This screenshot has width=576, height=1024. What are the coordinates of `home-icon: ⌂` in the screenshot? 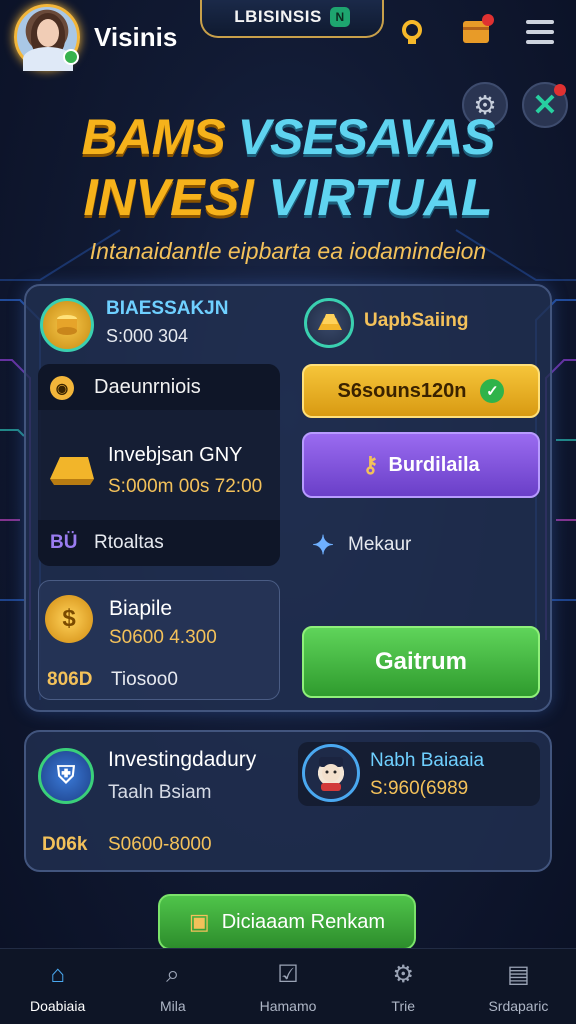 It's located at (57, 974).